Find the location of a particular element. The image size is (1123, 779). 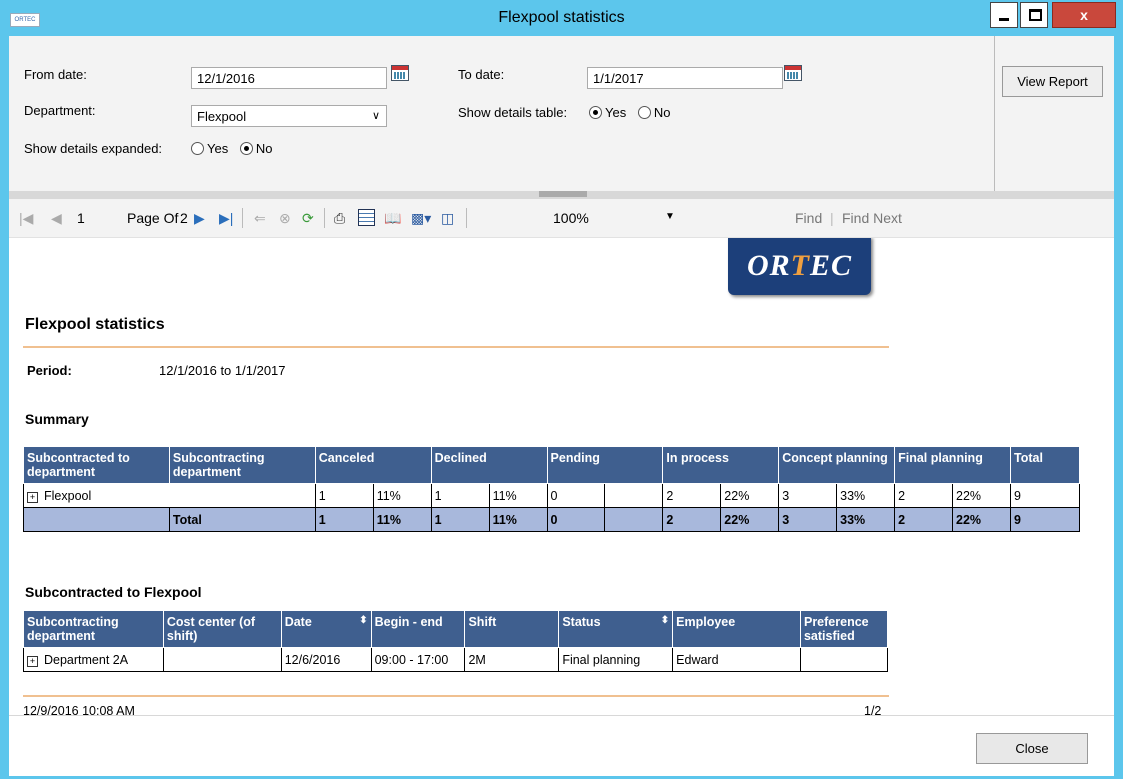

current-page-input: 1 is located at coordinates (81, 218).